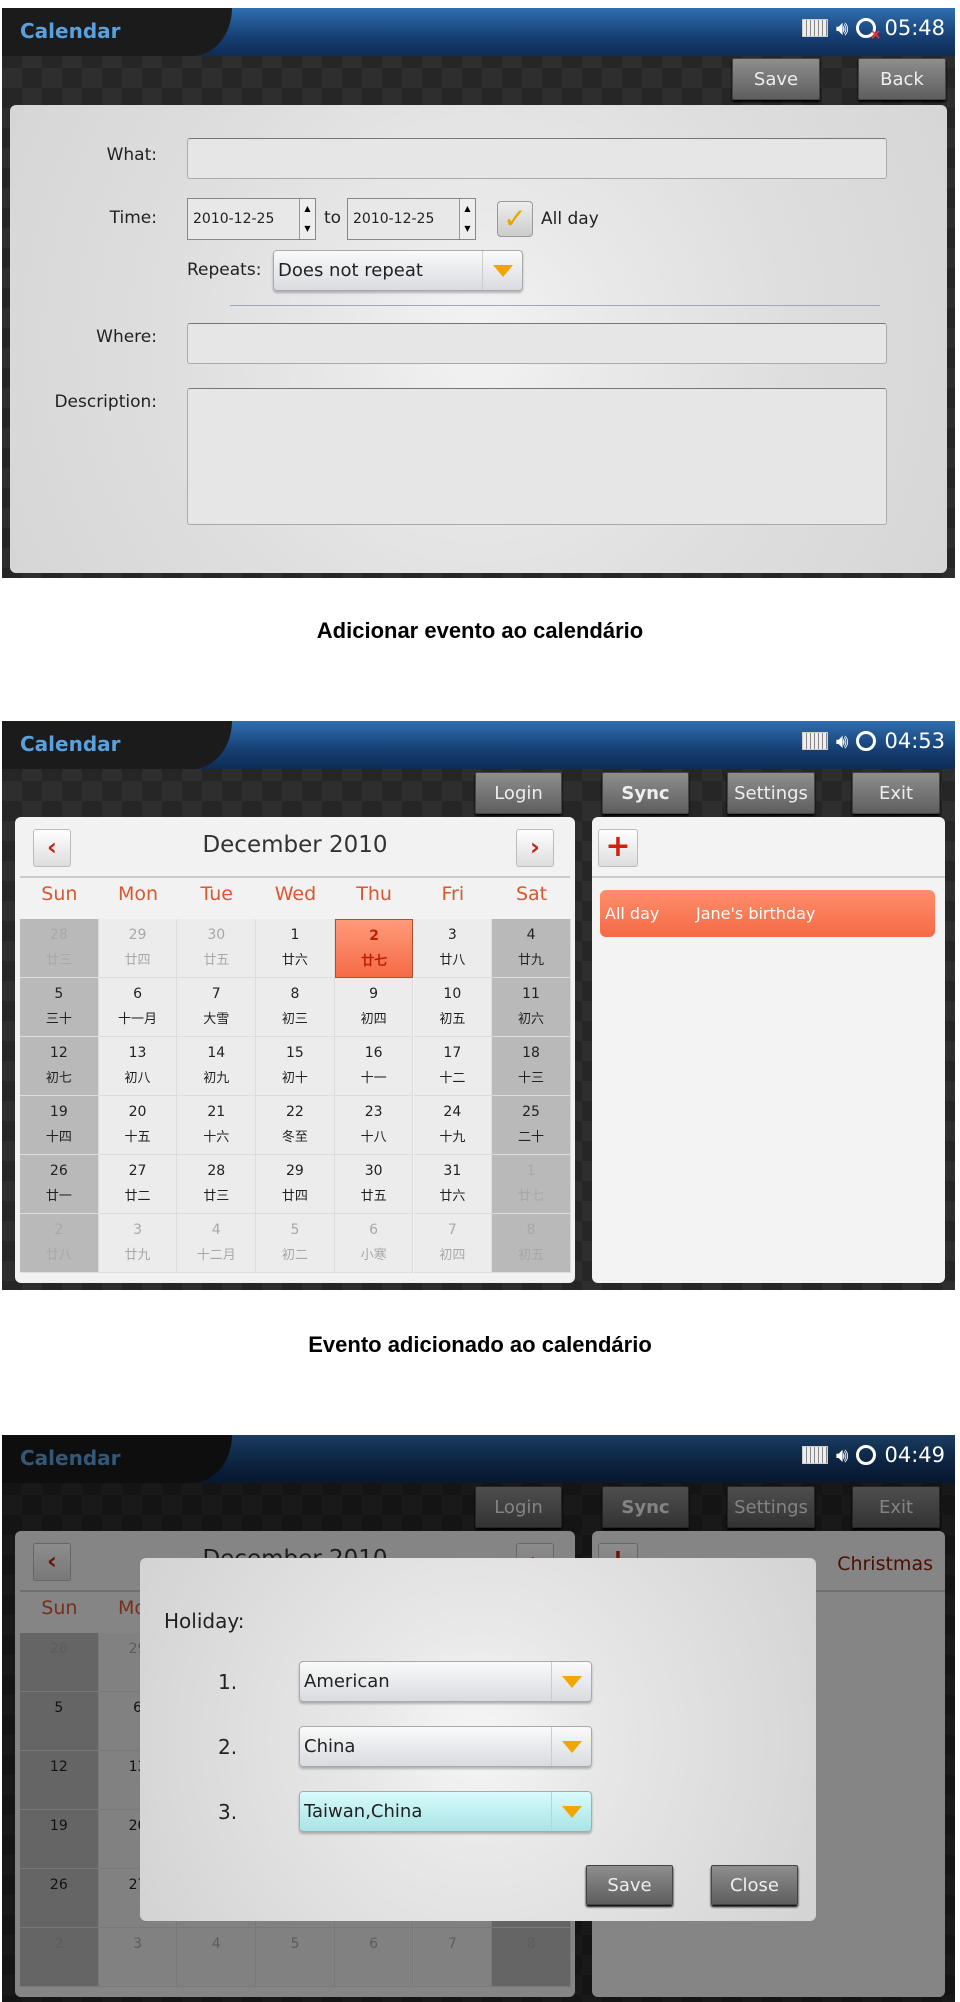  What do you see at coordinates (776, 79) in the screenshot?
I see `save-button: Save` at bounding box center [776, 79].